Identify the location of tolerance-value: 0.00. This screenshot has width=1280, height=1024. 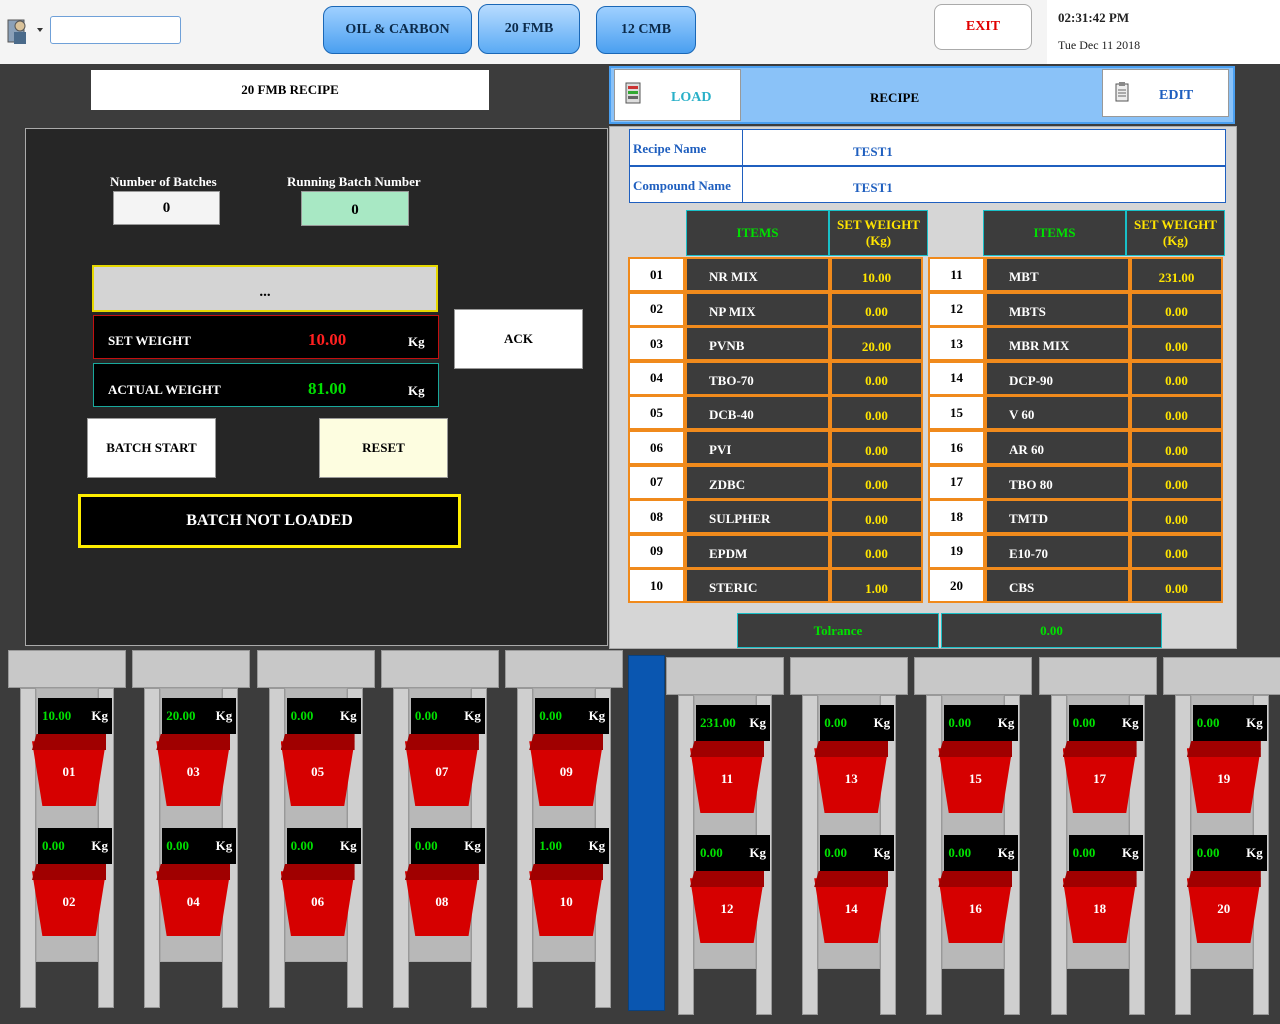
(1051, 630).